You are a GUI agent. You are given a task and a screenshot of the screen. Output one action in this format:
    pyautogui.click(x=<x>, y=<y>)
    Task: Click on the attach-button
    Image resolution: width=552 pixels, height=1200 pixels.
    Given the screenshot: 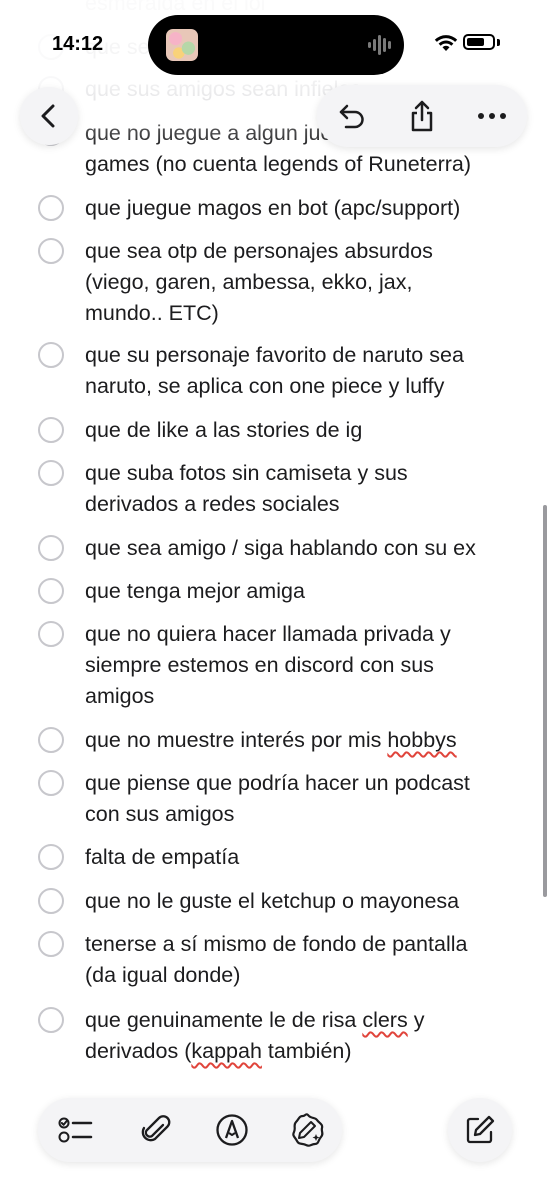 What is the action you would take?
    pyautogui.click(x=156, y=1130)
    